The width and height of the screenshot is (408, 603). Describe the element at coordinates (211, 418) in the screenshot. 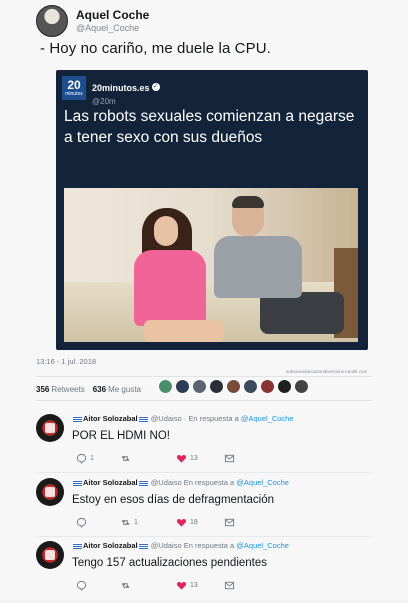

I see `reply-context-label: · En respuesta a` at that location.